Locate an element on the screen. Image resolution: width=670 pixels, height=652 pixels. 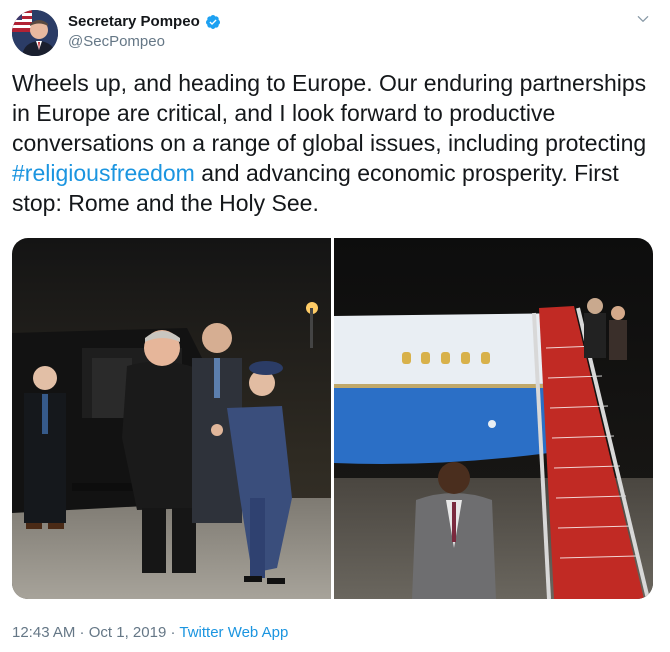
verified-badge-icon is located at coordinates (212, 21).